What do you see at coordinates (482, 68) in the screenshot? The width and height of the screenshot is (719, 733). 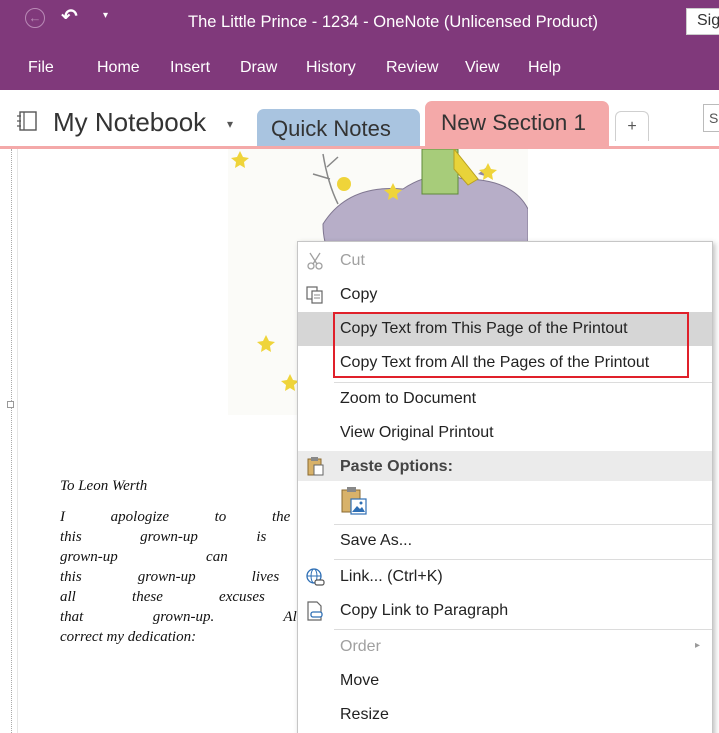 I see `menu-view: View` at bounding box center [482, 68].